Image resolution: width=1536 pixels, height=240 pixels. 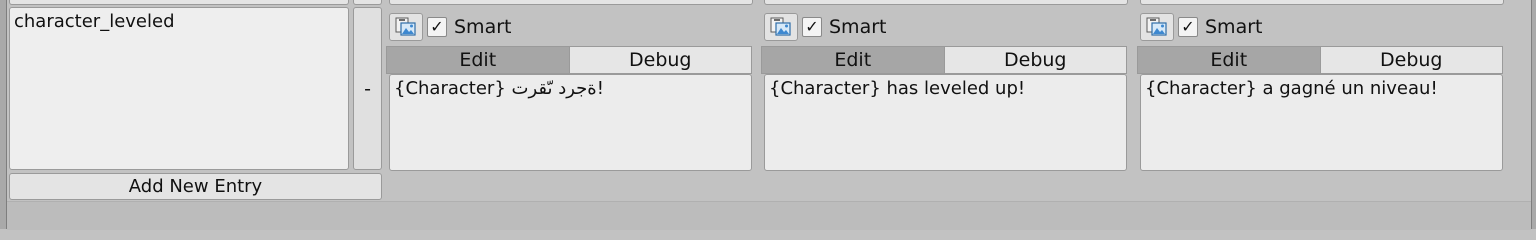 I want to click on locale-value-field: {Character} has leveled up!, so click(x=945, y=122).